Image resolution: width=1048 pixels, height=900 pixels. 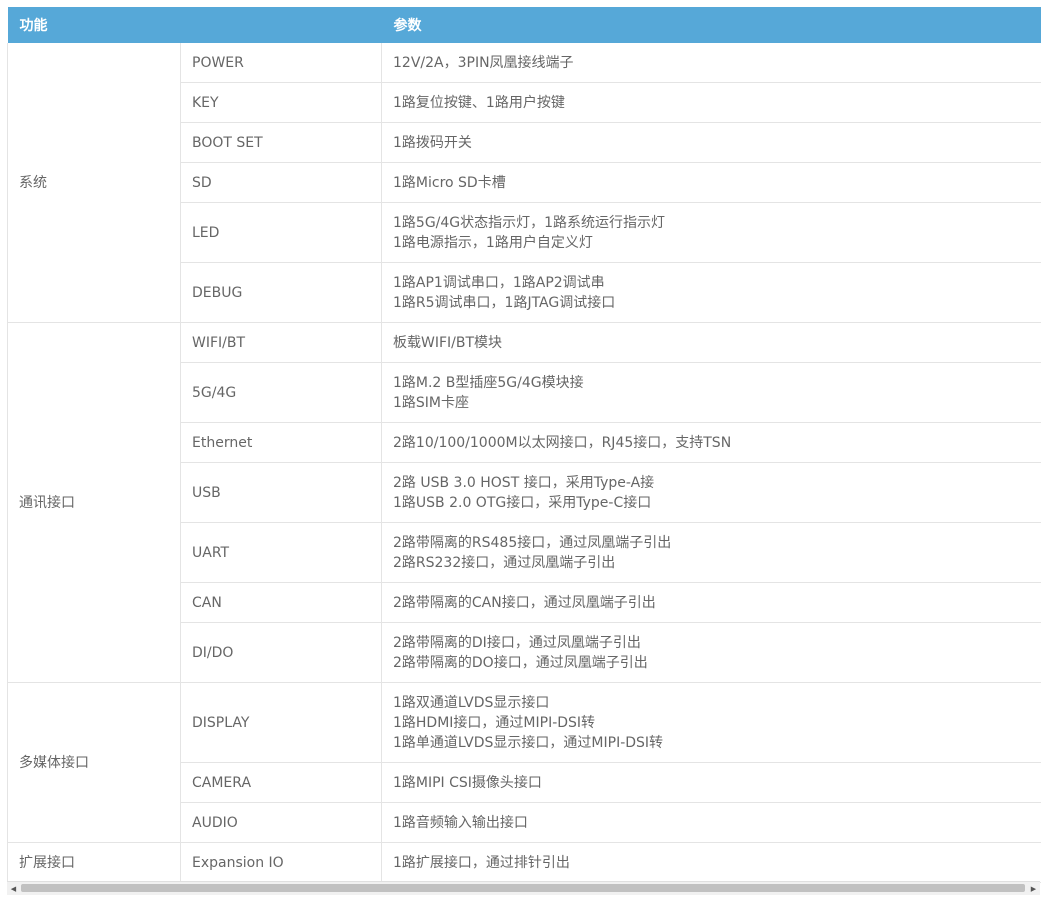 What do you see at coordinates (711, 552) in the screenshot?
I see `params-cell: 2路带隔离的RS485接口，通过凤凰端子引出 2路RS232接口，通过凤凰端子引出` at bounding box center [711, 552].